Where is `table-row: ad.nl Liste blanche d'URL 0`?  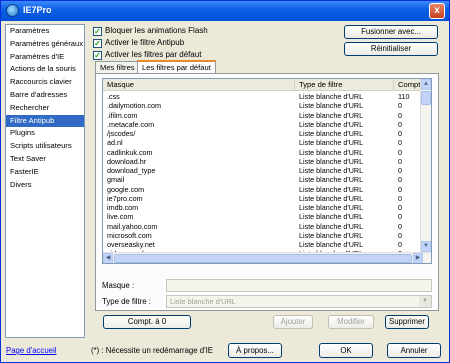
table-row: ad.nl Liste blanche d'URL 0 is located at coordinates (262, 142).